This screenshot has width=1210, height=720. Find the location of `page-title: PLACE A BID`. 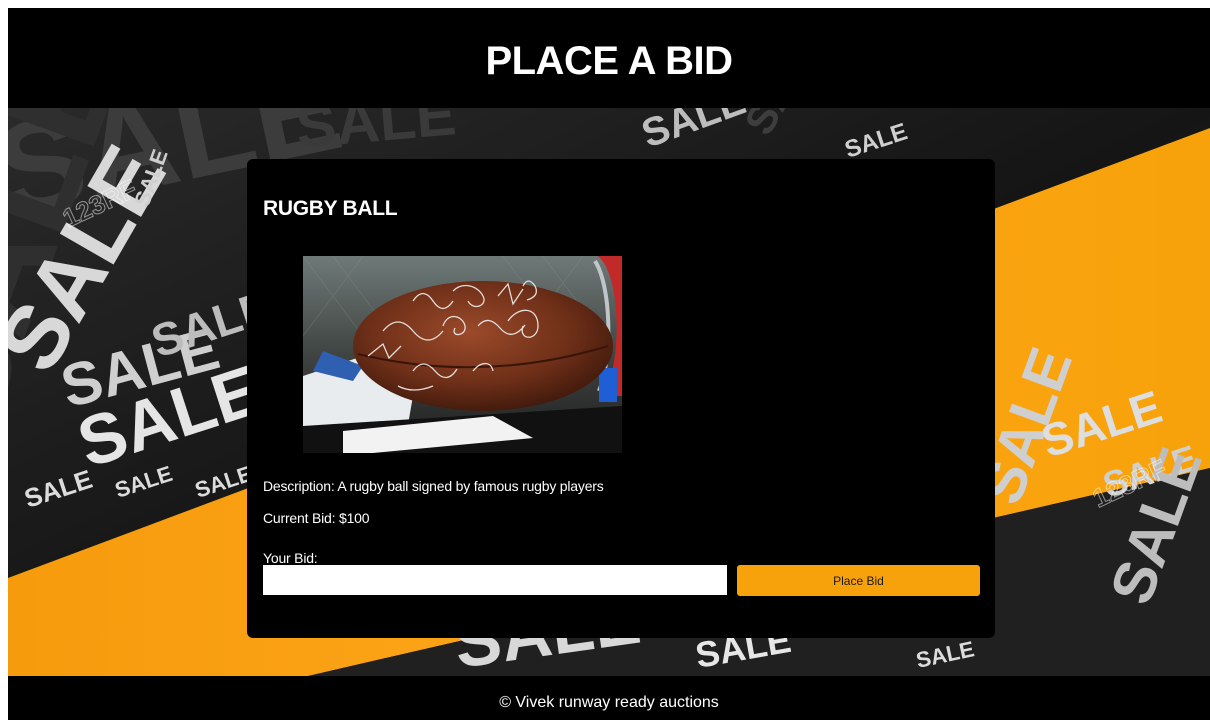

page-title: PLACE A BID is located at coordinates (609, 60).